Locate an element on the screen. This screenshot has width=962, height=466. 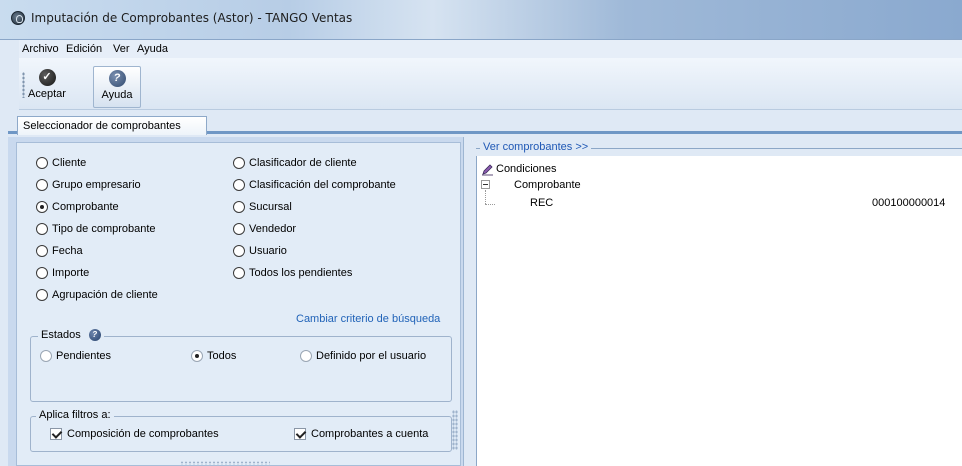
radio-grupo-empresario: Grupo empresario is located at coordinates (88, 185).